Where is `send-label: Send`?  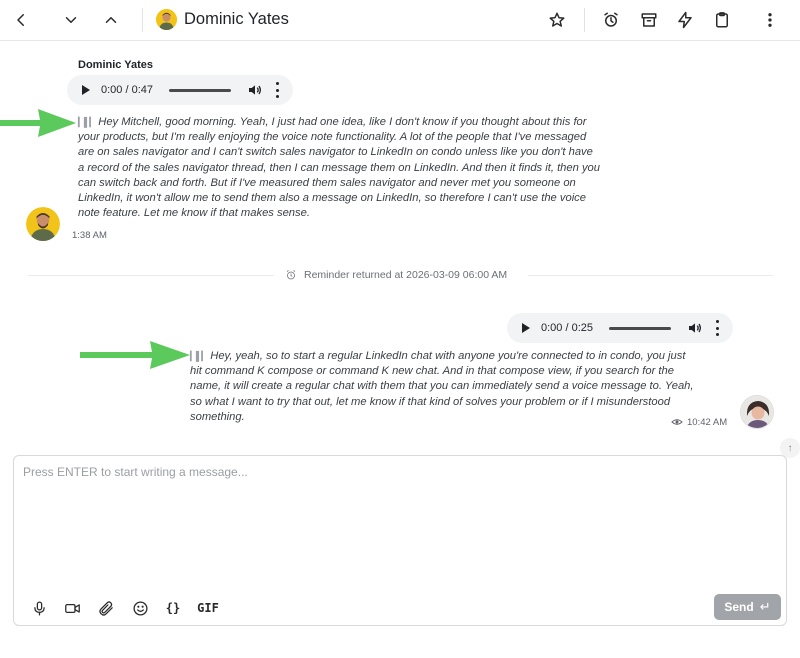 send-label: Send is located at coordinates (739, 607).